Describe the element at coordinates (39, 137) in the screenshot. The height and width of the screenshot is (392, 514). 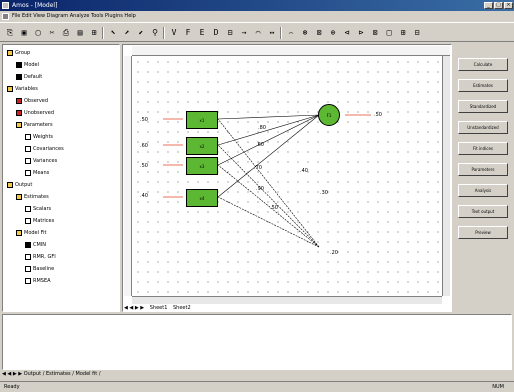
I see `tree-item: Weights` at that location.